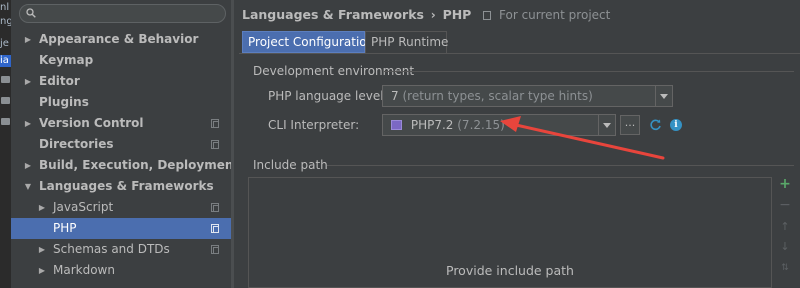  Describe the element at coordinates (59, 81) in the screenshot. I see `sidebar-item-label: Editor` at that location.